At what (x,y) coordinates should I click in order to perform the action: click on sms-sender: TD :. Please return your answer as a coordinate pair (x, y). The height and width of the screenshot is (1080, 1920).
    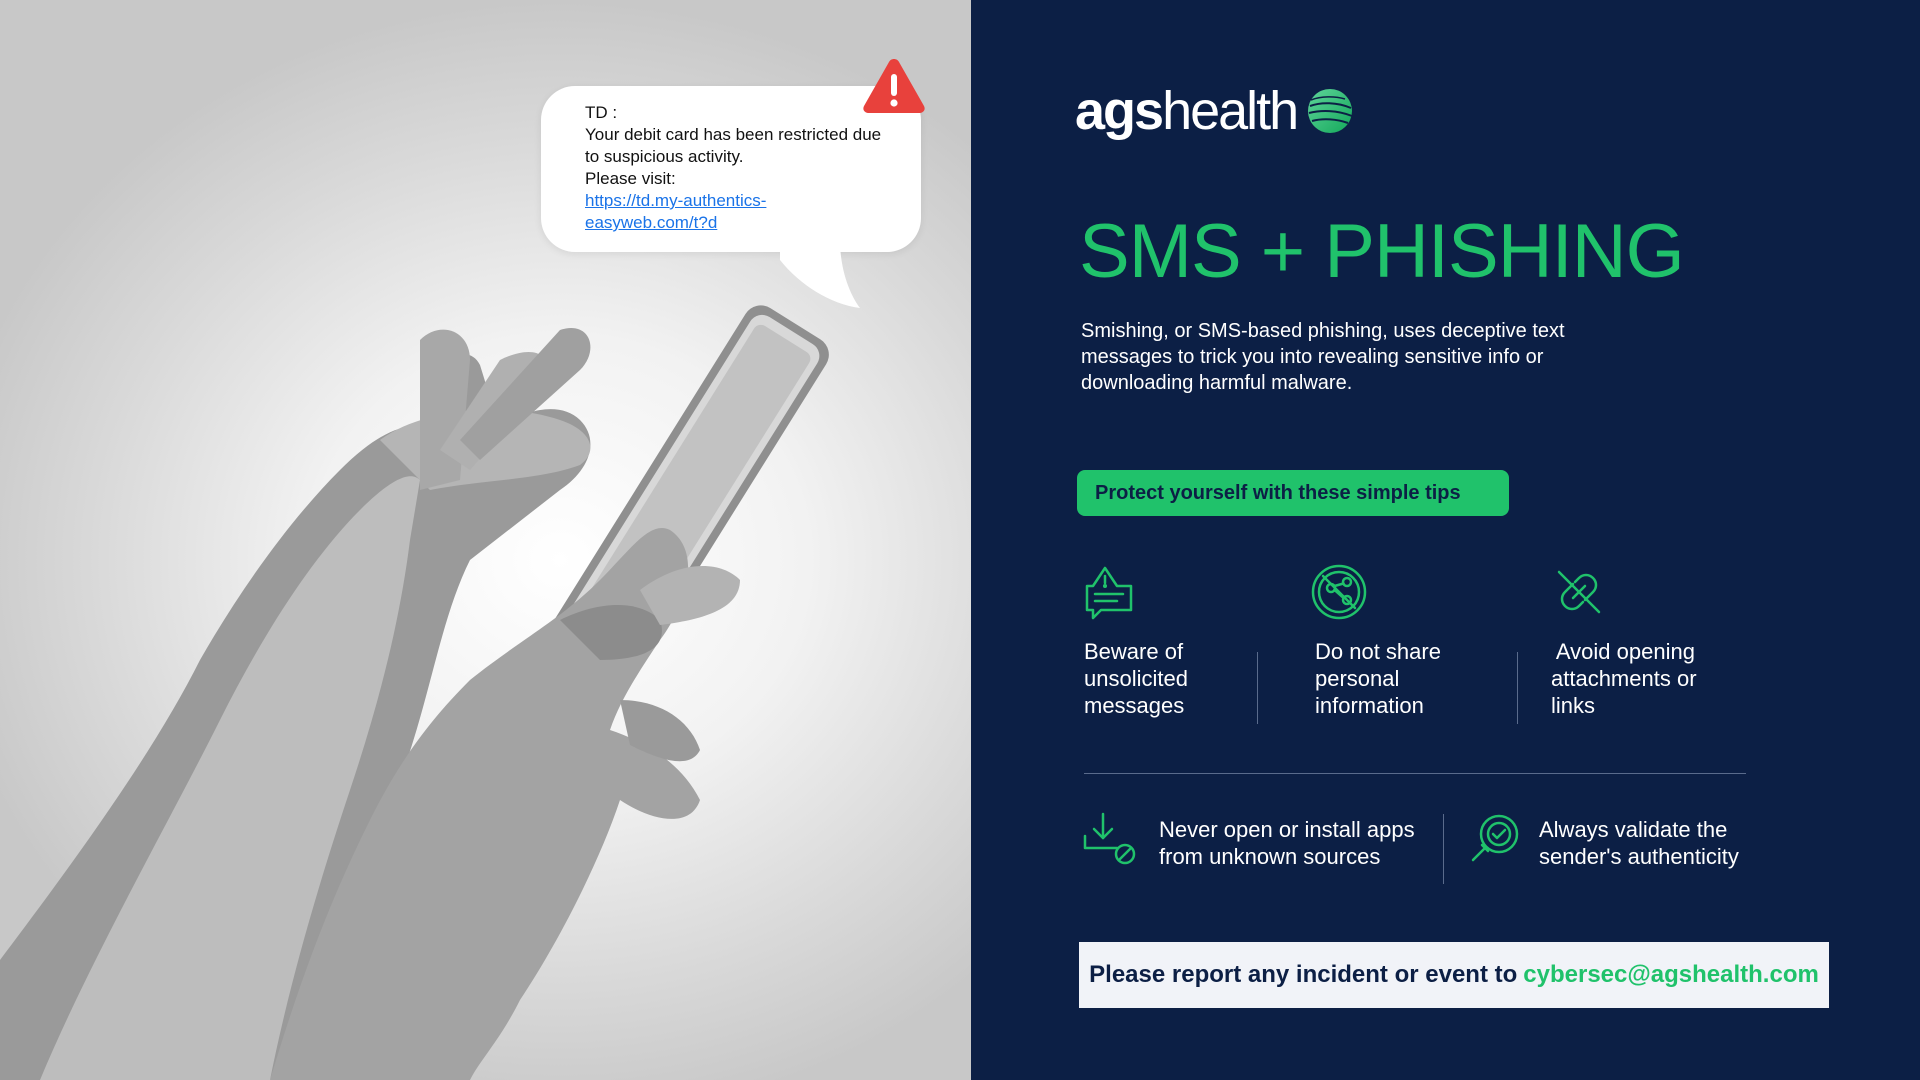
    Looking at the image, I should click on (601, 112).